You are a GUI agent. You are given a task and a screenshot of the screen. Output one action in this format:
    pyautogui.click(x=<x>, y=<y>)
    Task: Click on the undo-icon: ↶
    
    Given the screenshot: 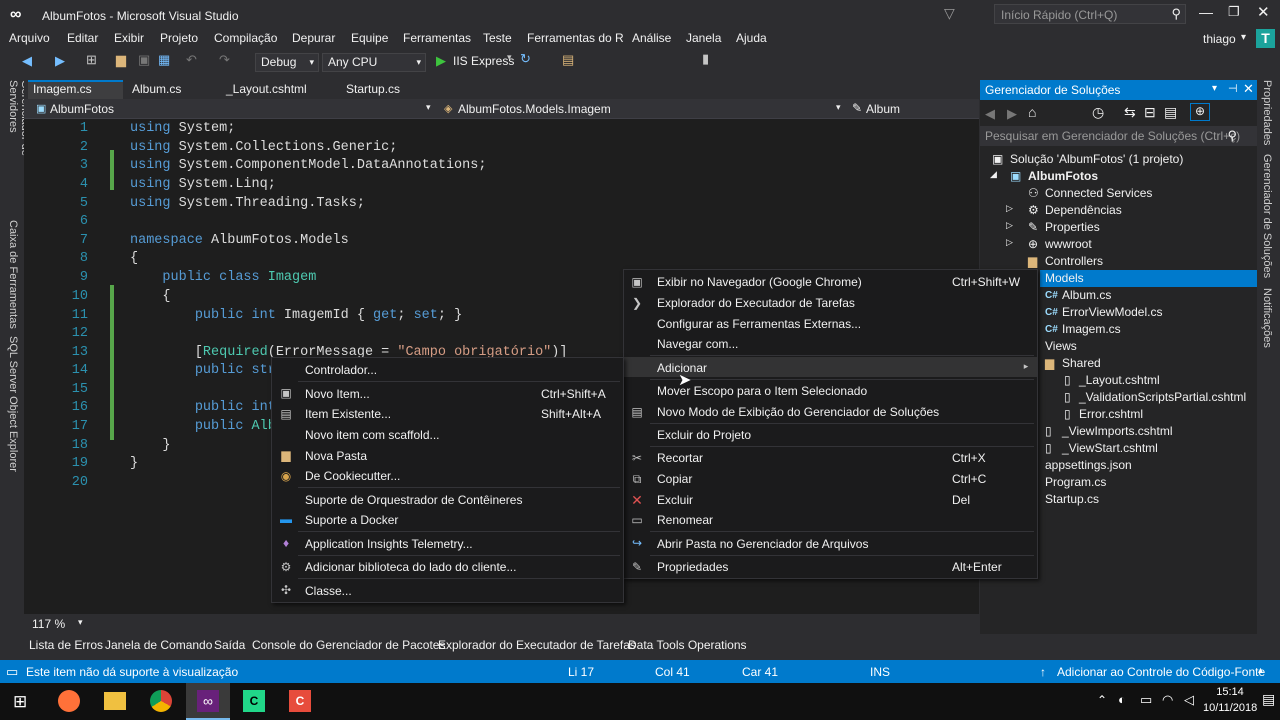 What is the action you would take?
    pyautogui.click(x=191, y=60)
    